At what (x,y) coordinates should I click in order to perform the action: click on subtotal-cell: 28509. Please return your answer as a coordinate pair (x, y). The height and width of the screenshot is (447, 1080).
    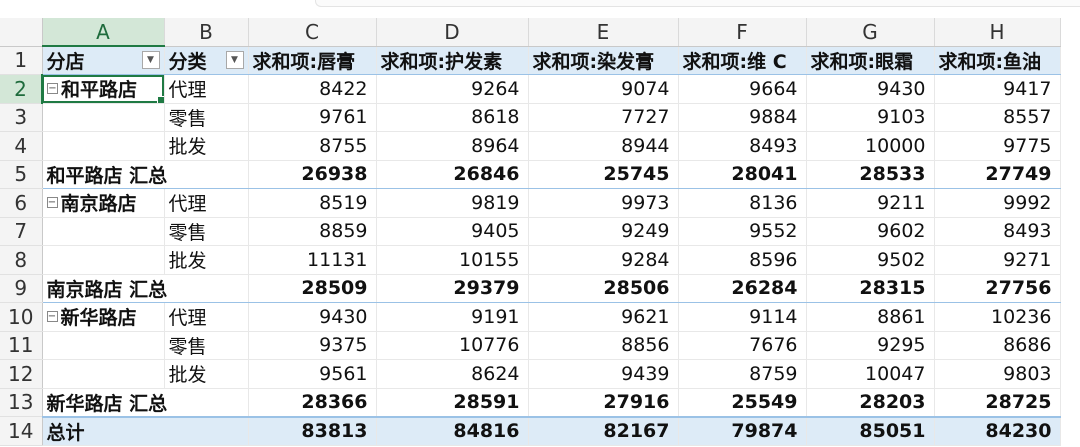
    Looking at the image, I should click on (312, 288).